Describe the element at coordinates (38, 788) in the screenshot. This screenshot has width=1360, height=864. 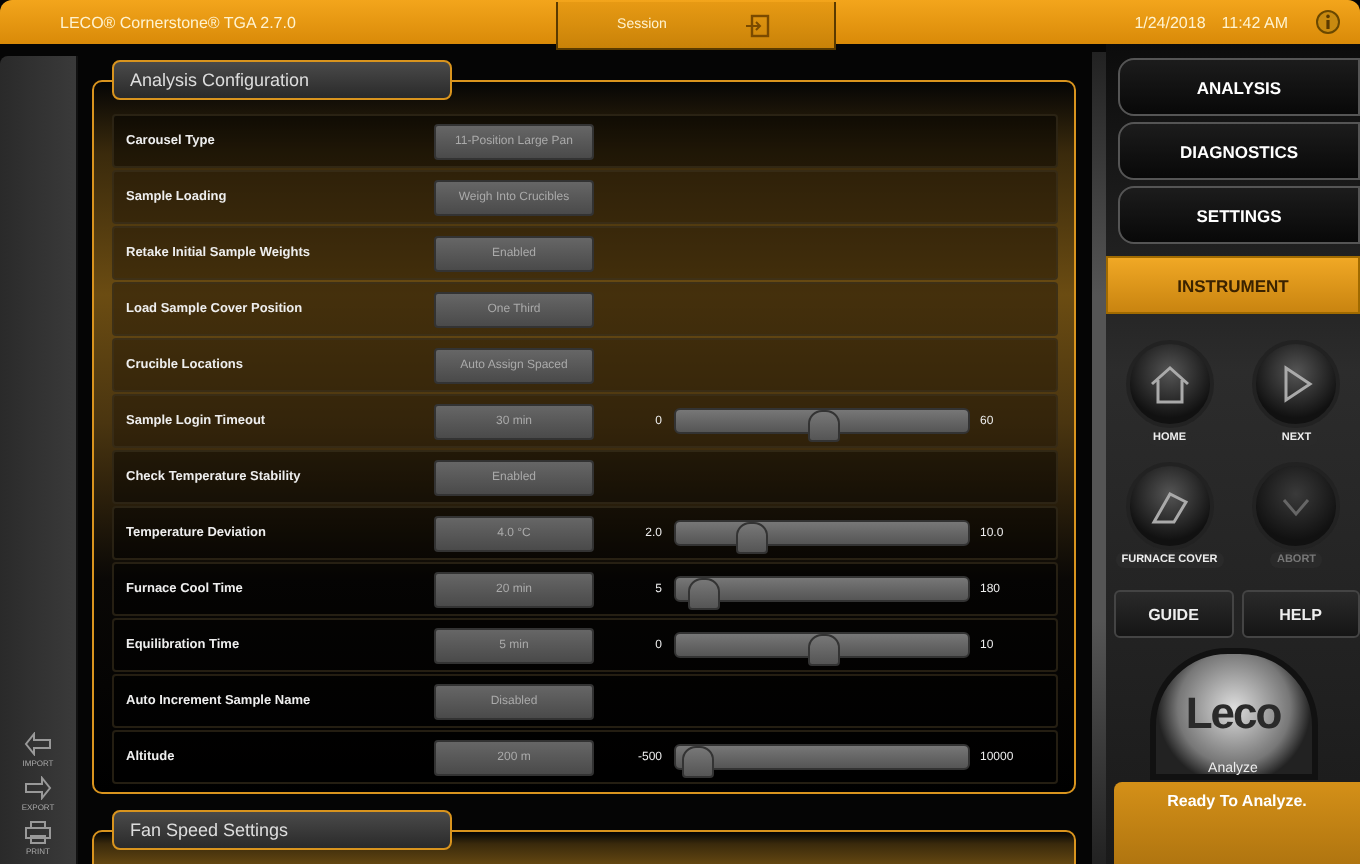
I see `arrow-right-icon` at that location.